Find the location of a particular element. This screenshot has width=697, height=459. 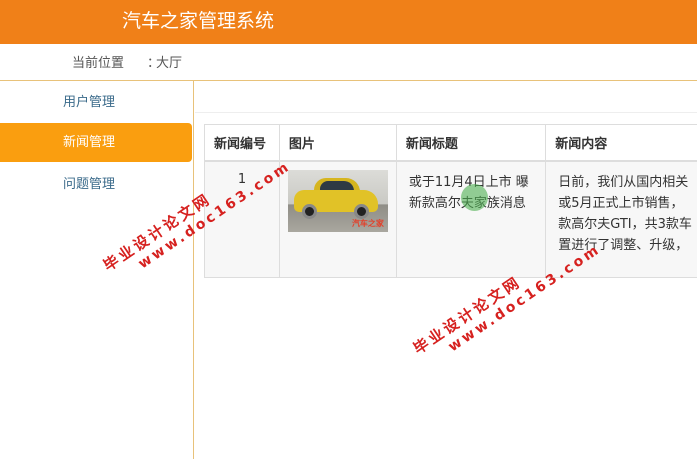

column-header-title: 新闻标题 is located at coordinates (471, 143).